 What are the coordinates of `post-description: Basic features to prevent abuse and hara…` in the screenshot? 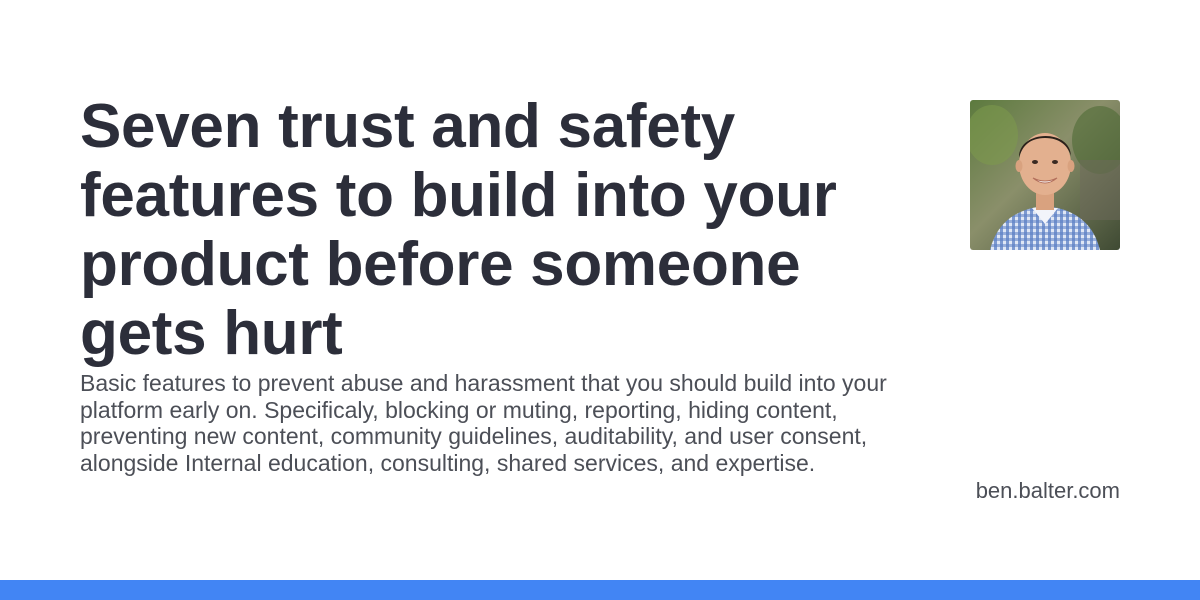 It's located at (483, 423).